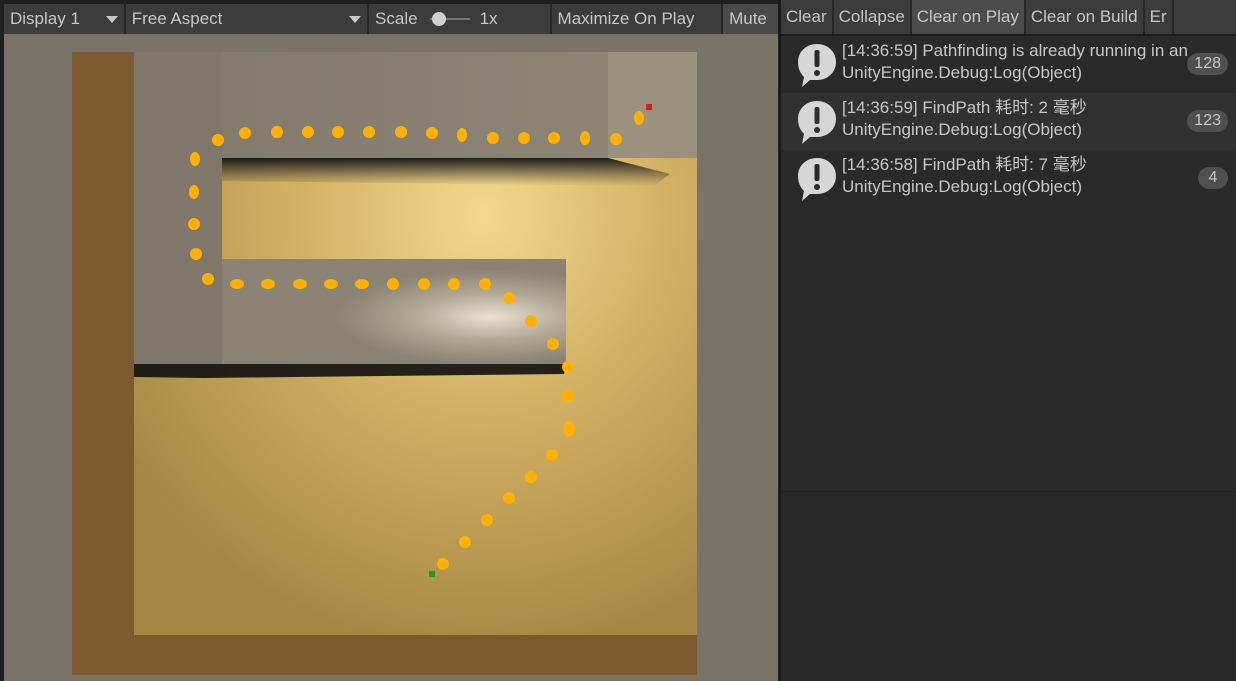  What do you see at coordinates (449, 19) in the screenshot?
I see `scale-slider` at bounding box center [449, 19].